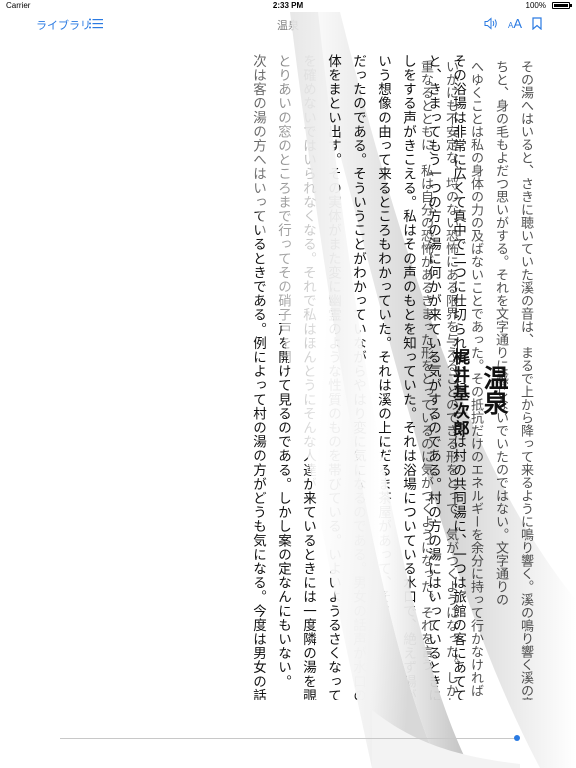 The image size is (576, 768). I want to click on battery-level, so click(561, 5).